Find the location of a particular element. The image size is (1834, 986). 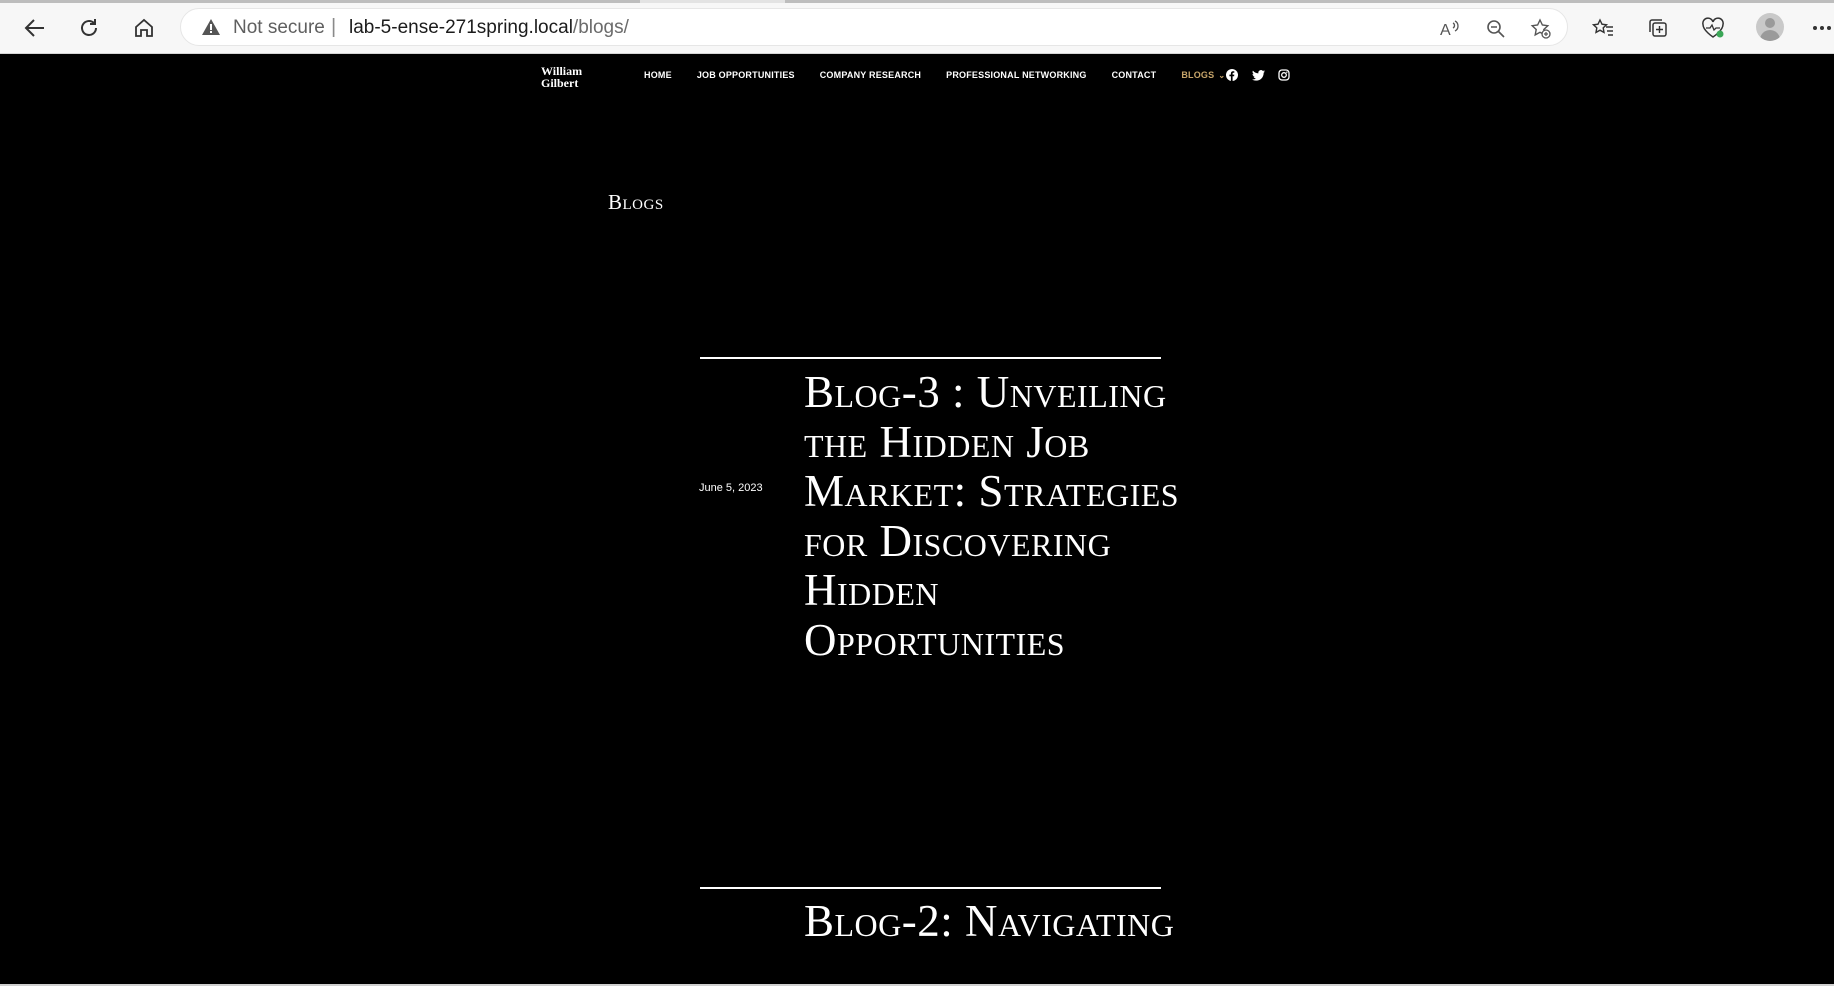

add-favorite-button is located at coordinates (1541, 29).